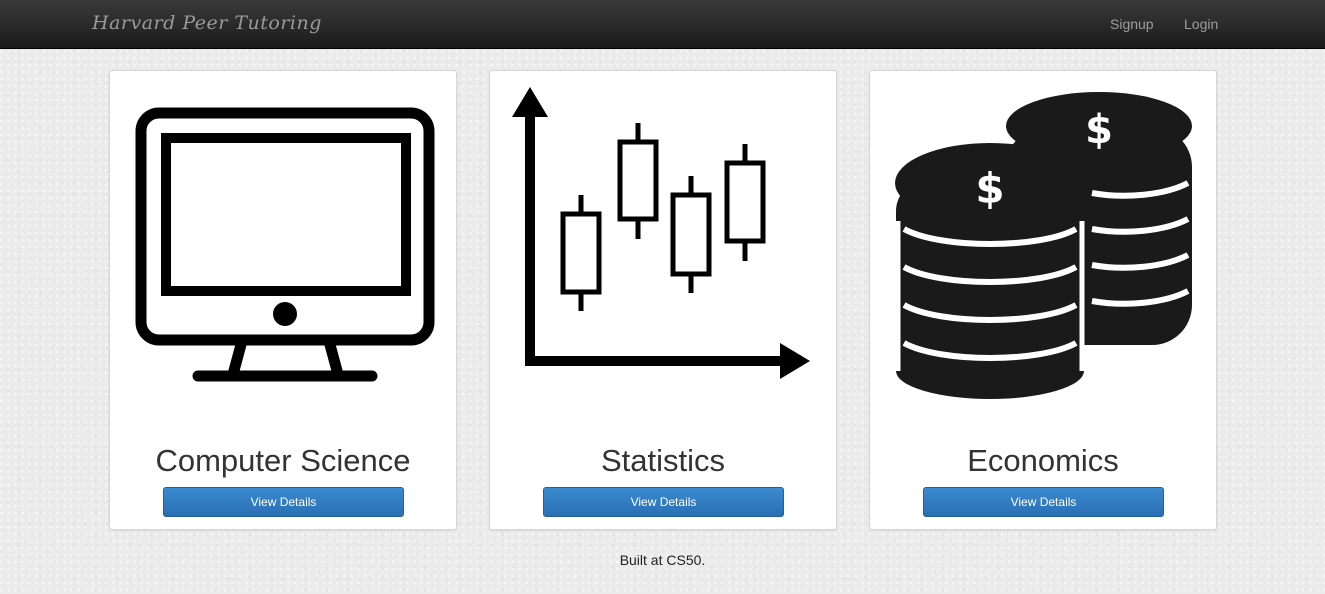 The width and height of the screenshot is (1325, 594). I want to click on navbar: Harvard Peer Tutoring Signup Login, so click(662, 24).